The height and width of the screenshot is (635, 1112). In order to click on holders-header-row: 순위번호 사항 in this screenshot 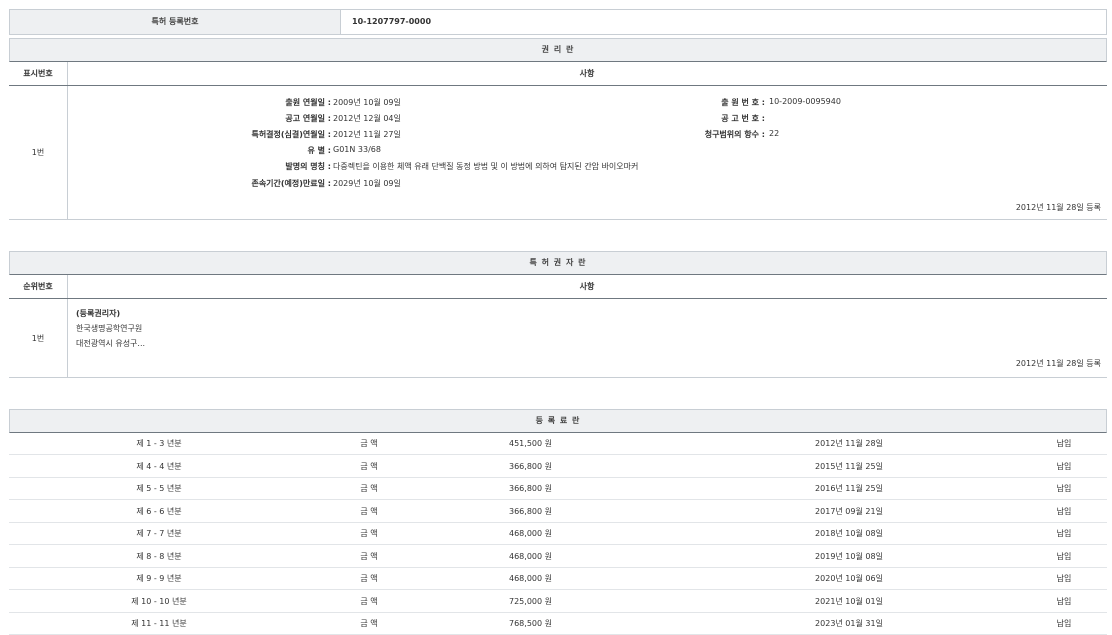, I will do `click(558, 287)`.